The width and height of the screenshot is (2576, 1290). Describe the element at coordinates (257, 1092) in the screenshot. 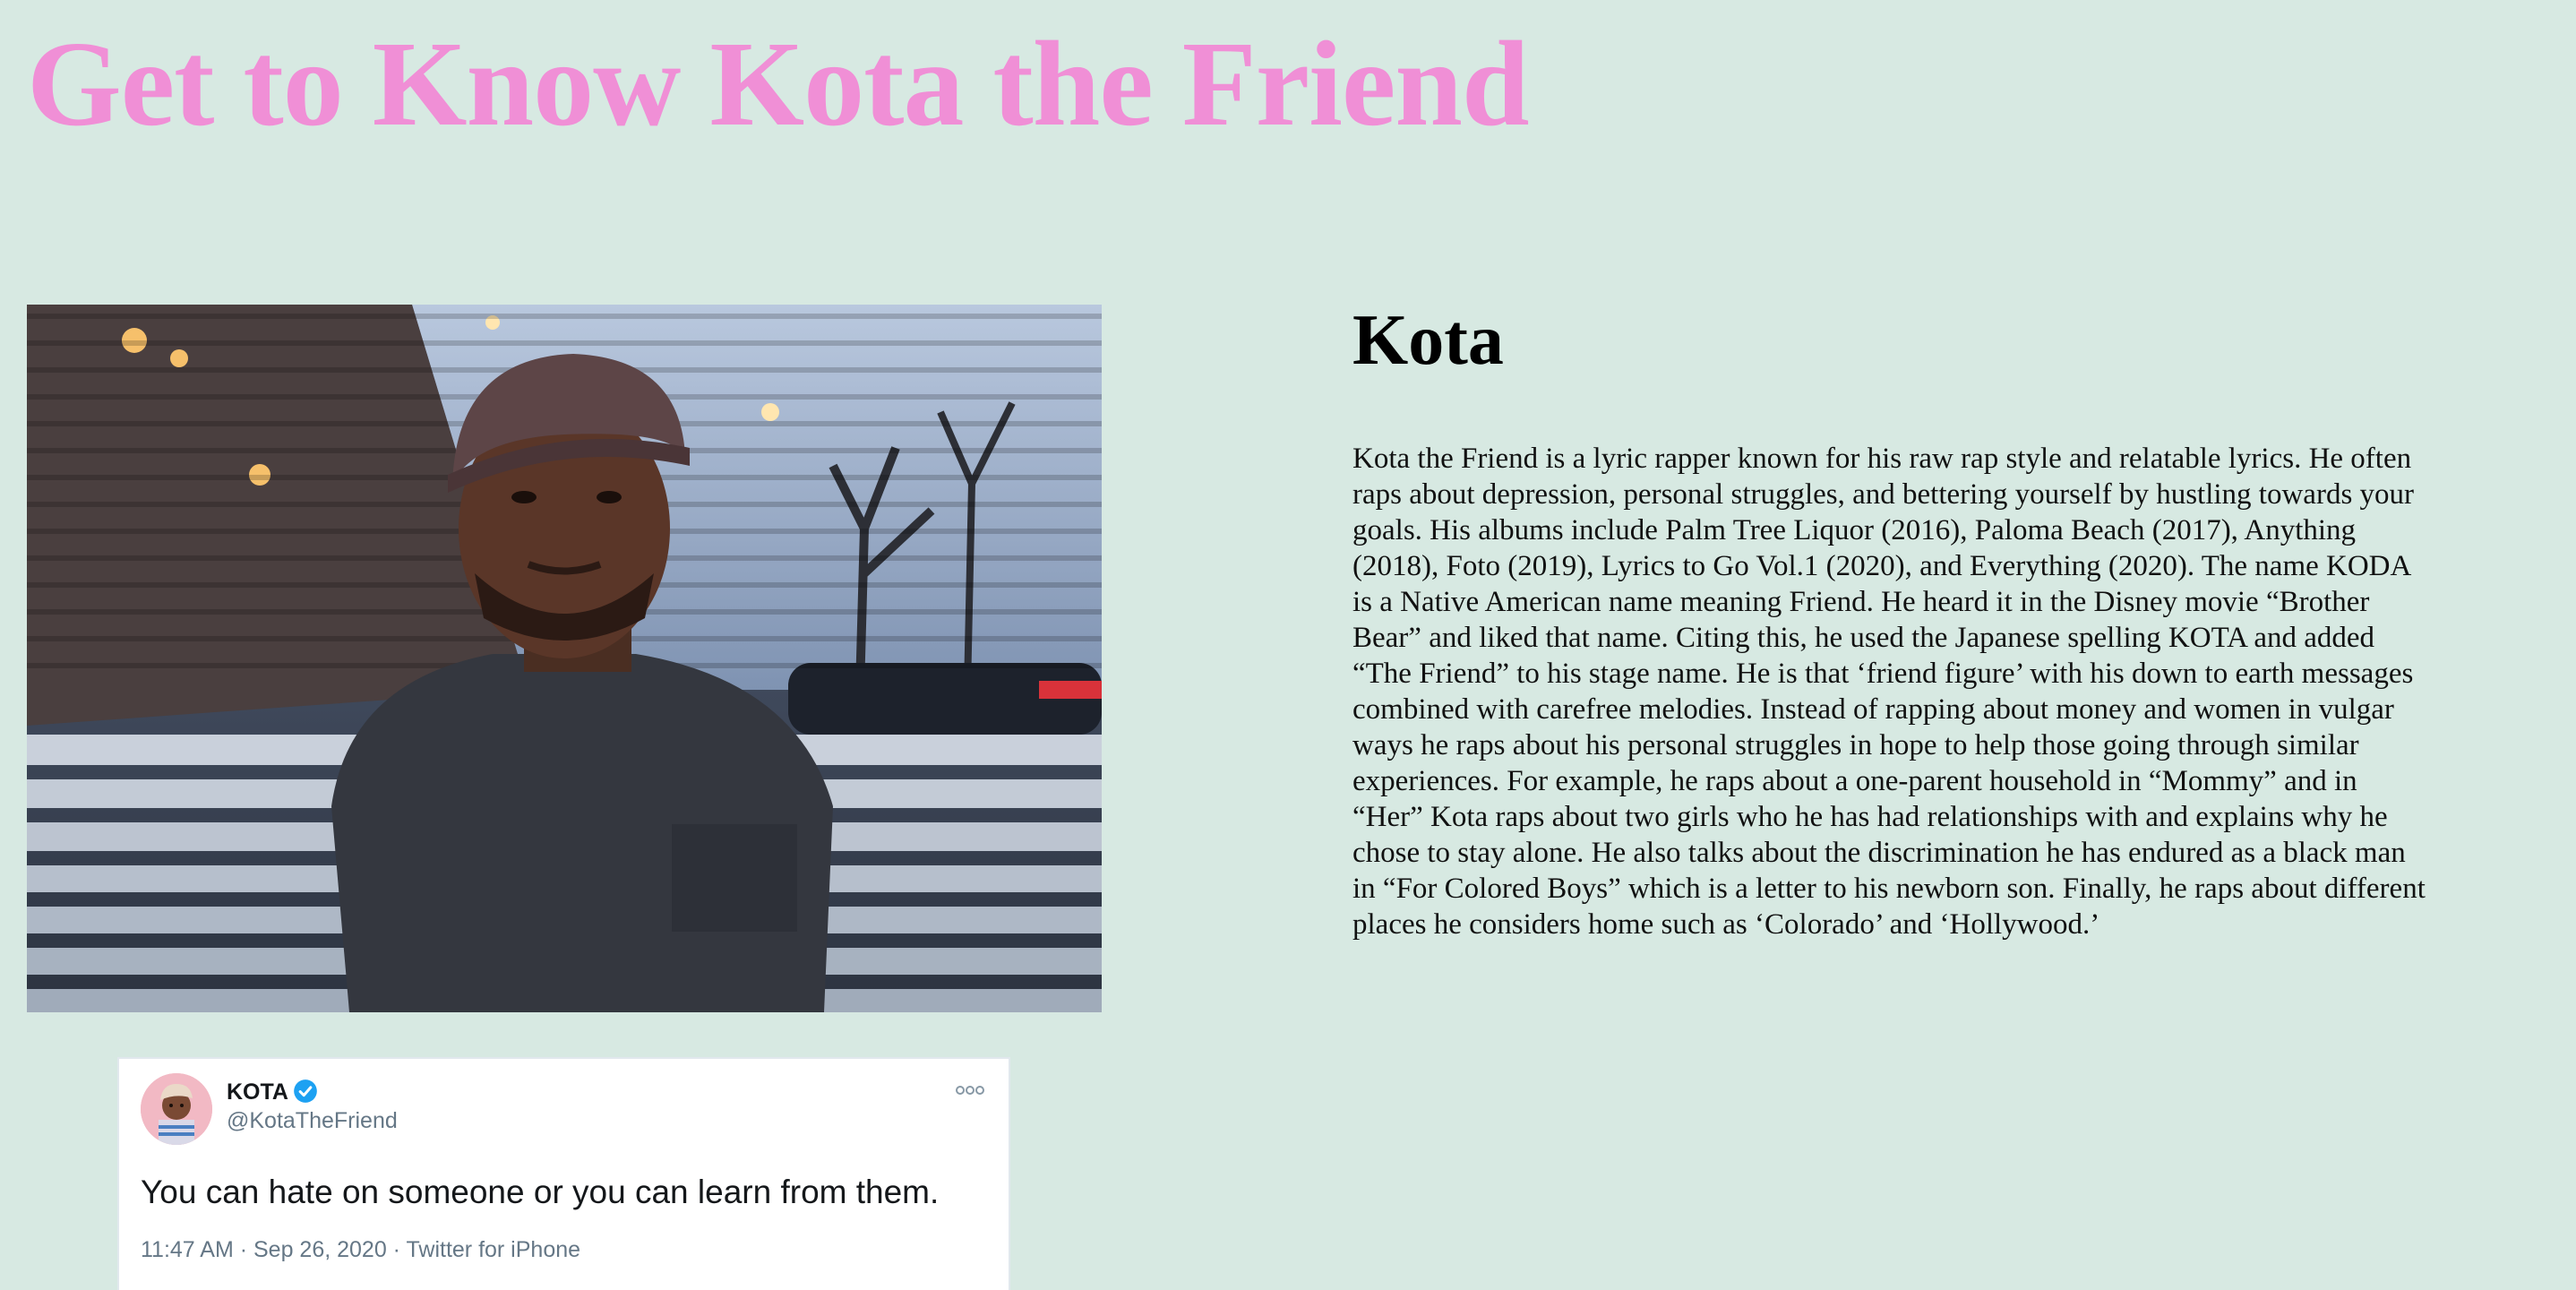

I see `tweet-author-name: KOTA` at that location.